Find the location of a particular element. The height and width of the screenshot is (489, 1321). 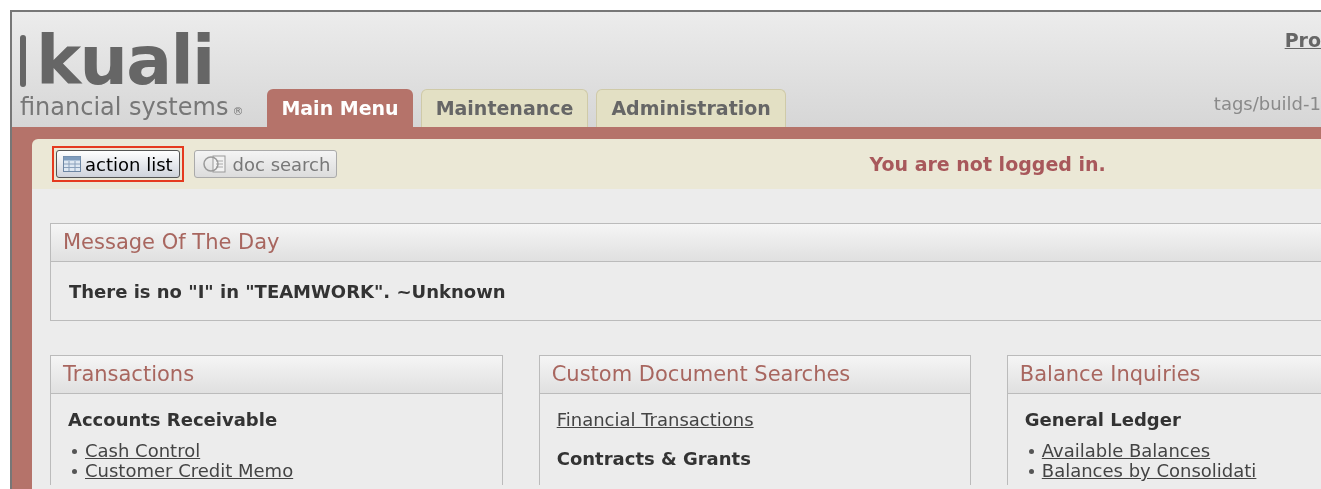

link: Balances by Consolidati is located at coordinates (1149, 471).